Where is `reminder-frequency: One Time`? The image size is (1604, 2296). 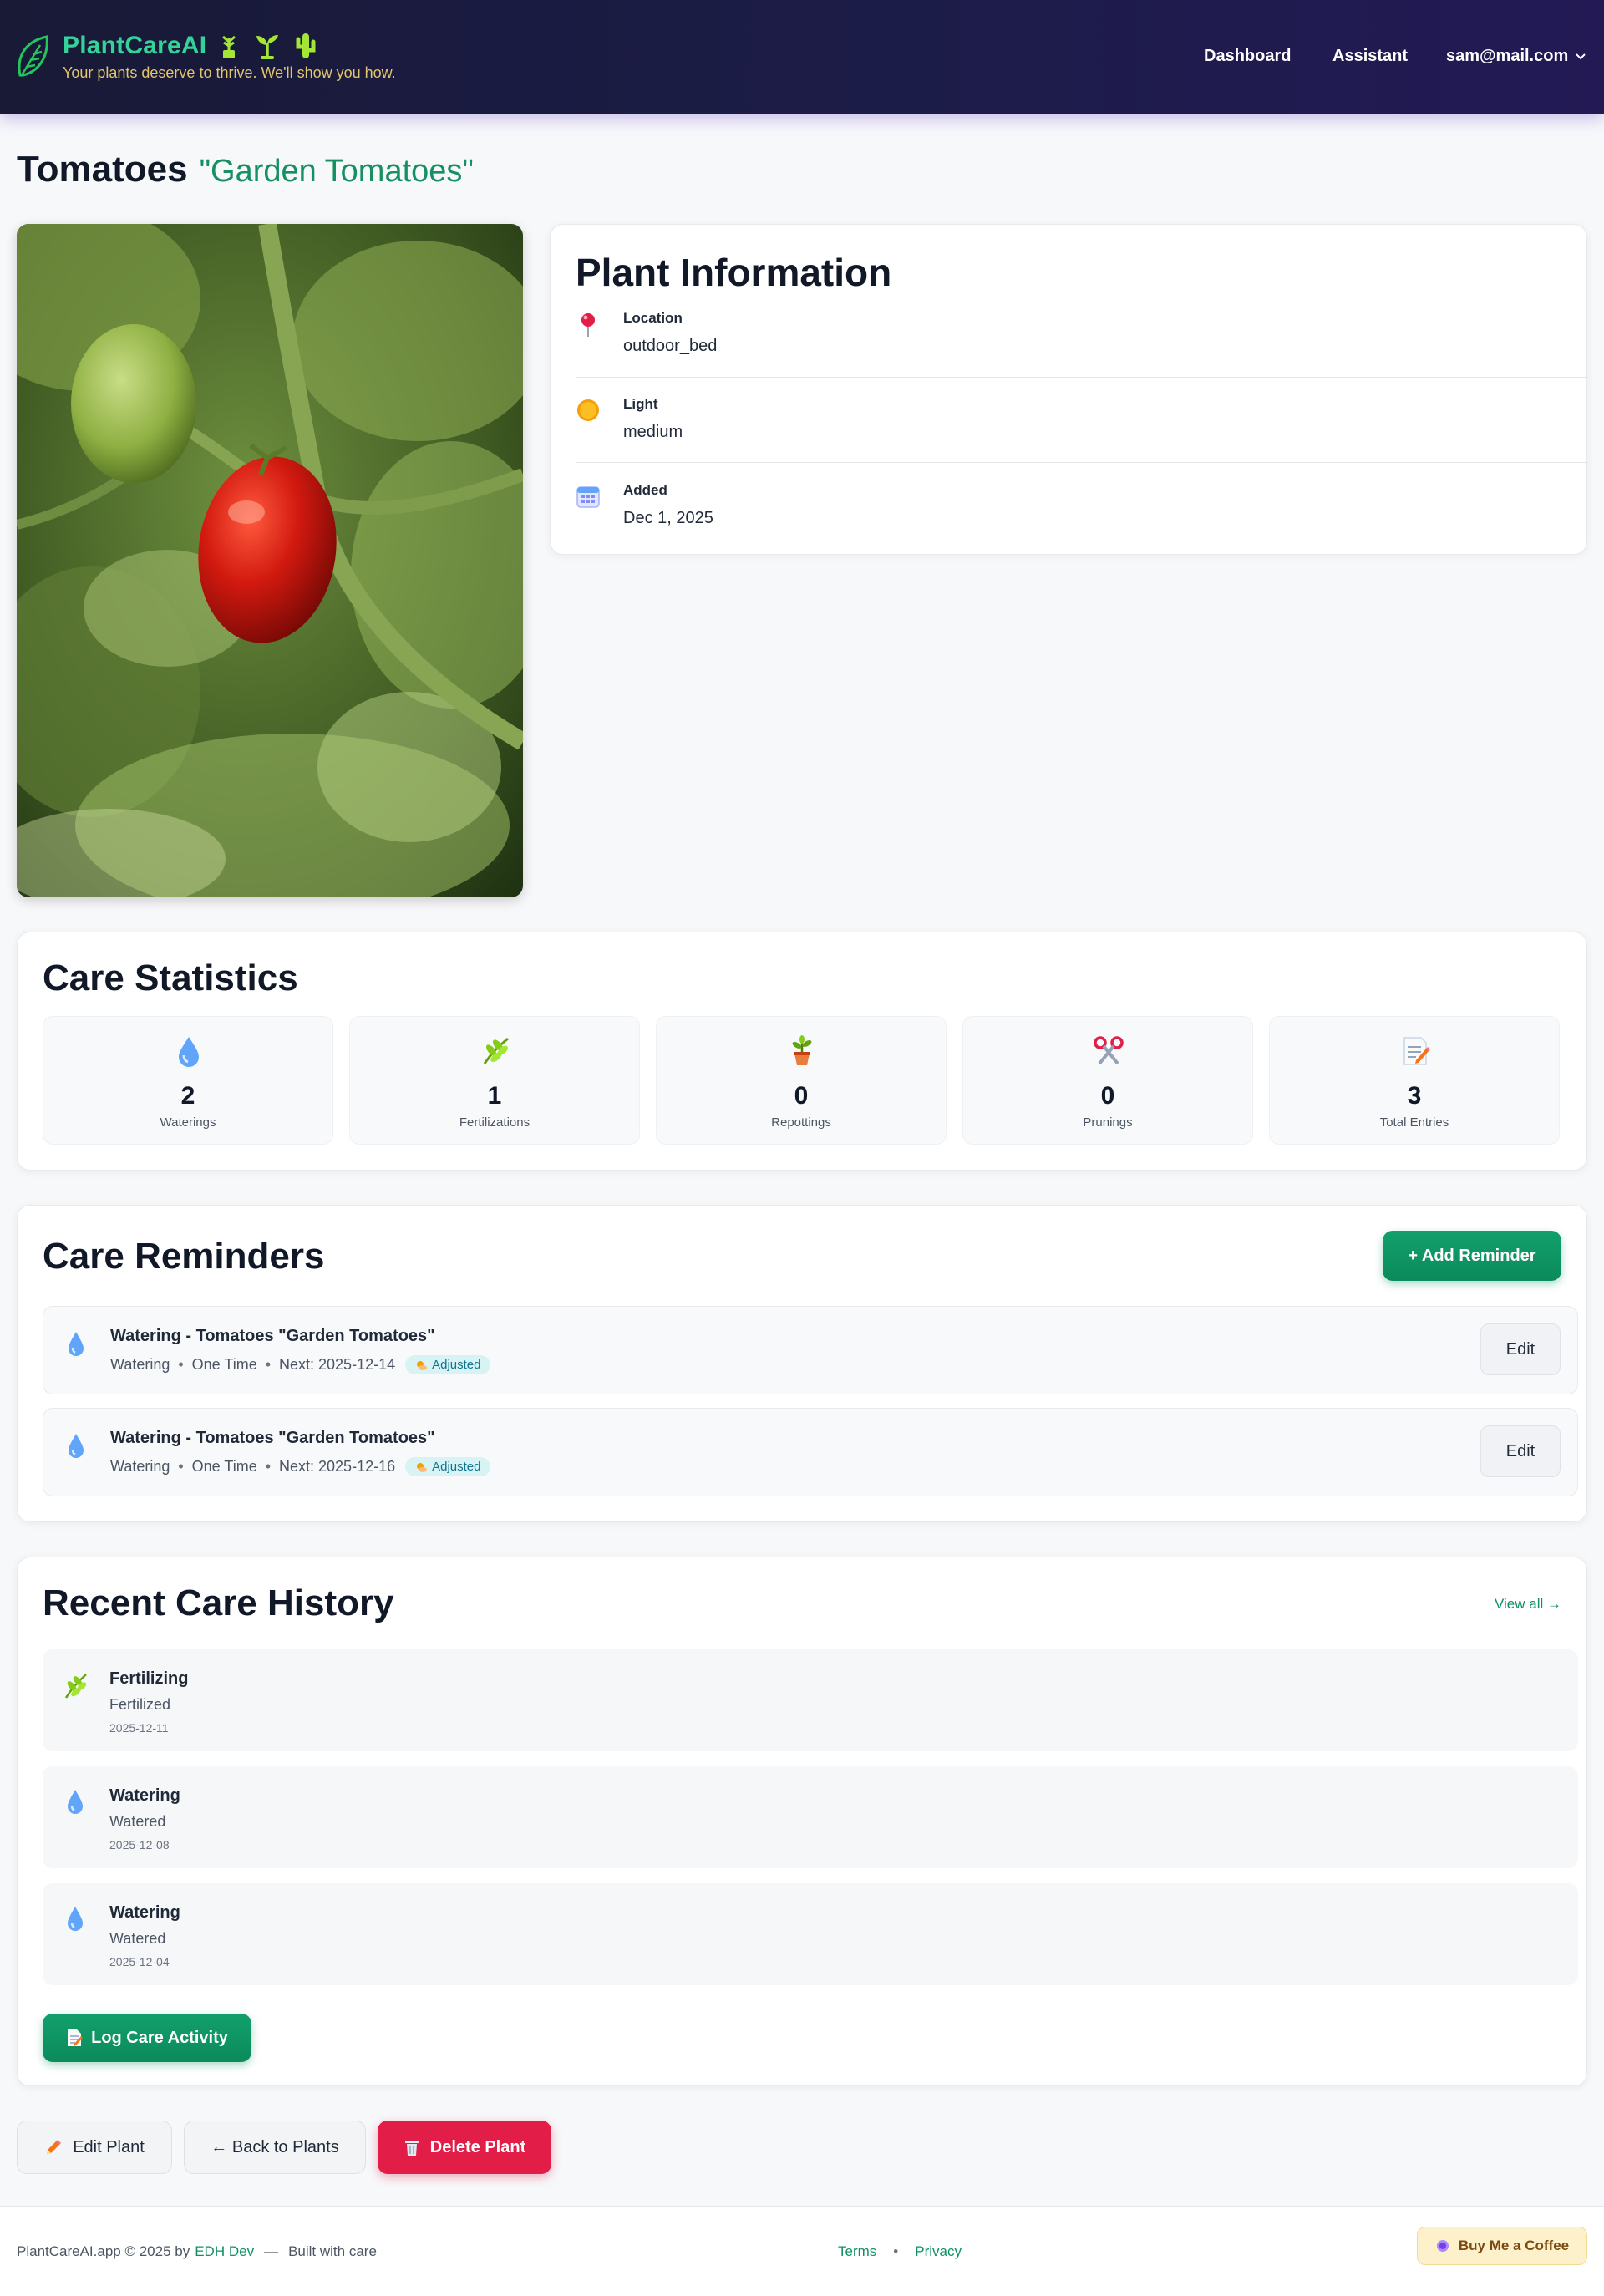 reminder-frequency: One Time is located at coordinates (224, 1364).